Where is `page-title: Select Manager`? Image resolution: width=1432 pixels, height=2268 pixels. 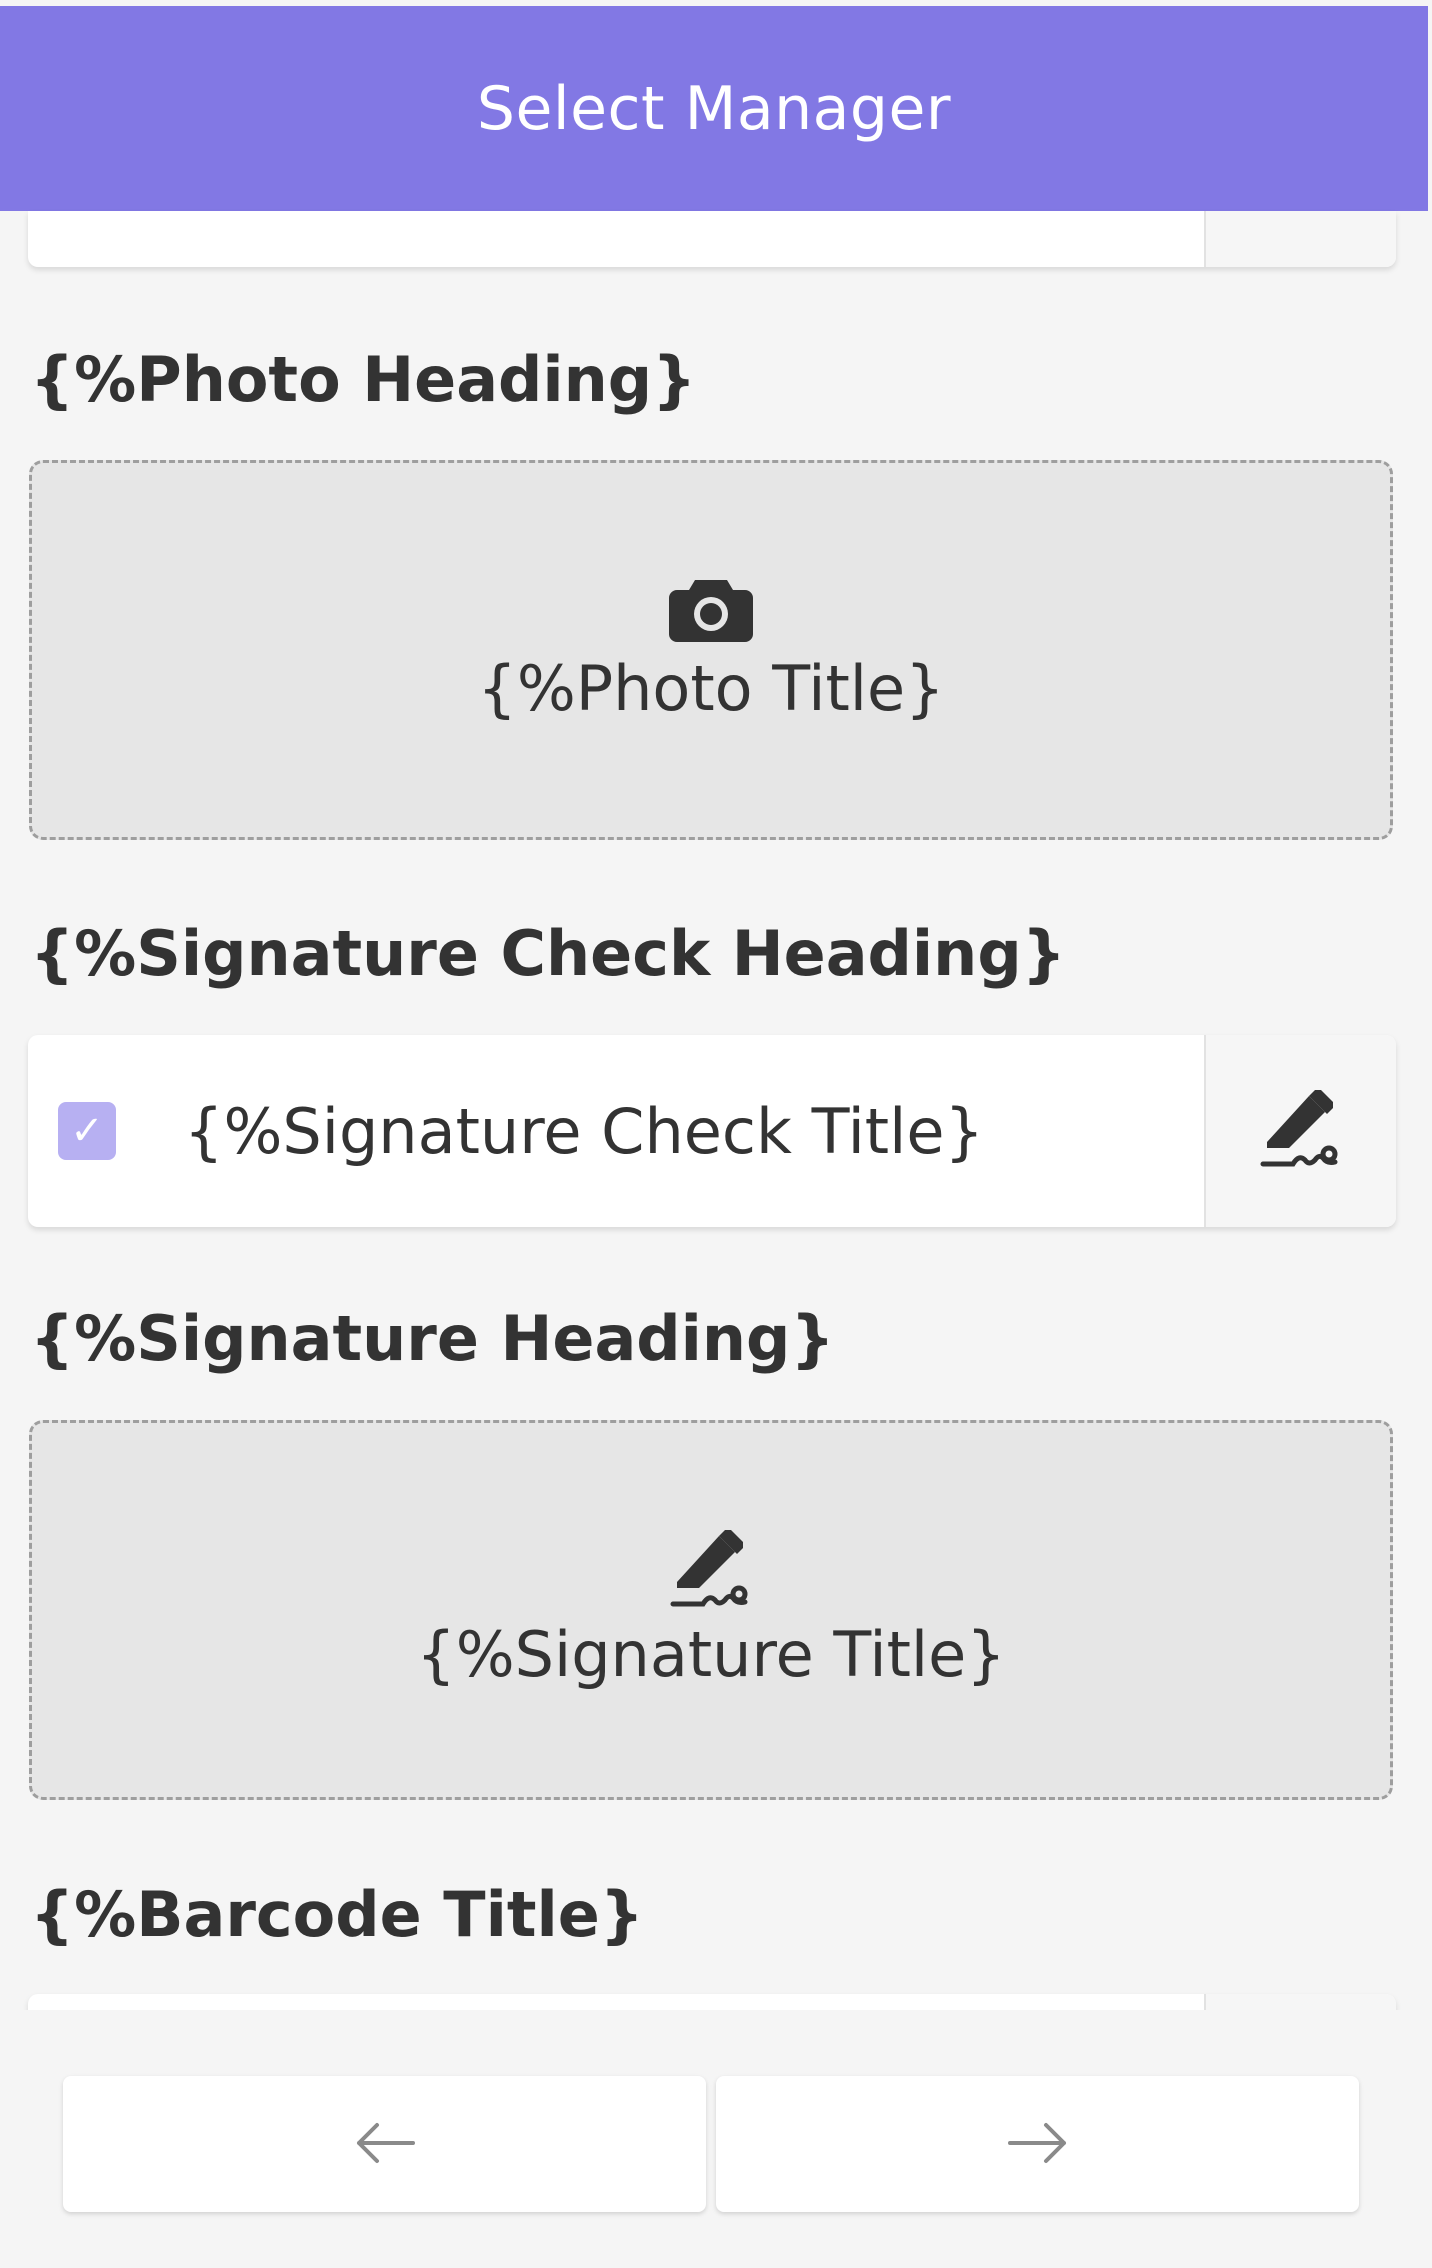 page-title: Select Manager is located at coordinates (714, 108).